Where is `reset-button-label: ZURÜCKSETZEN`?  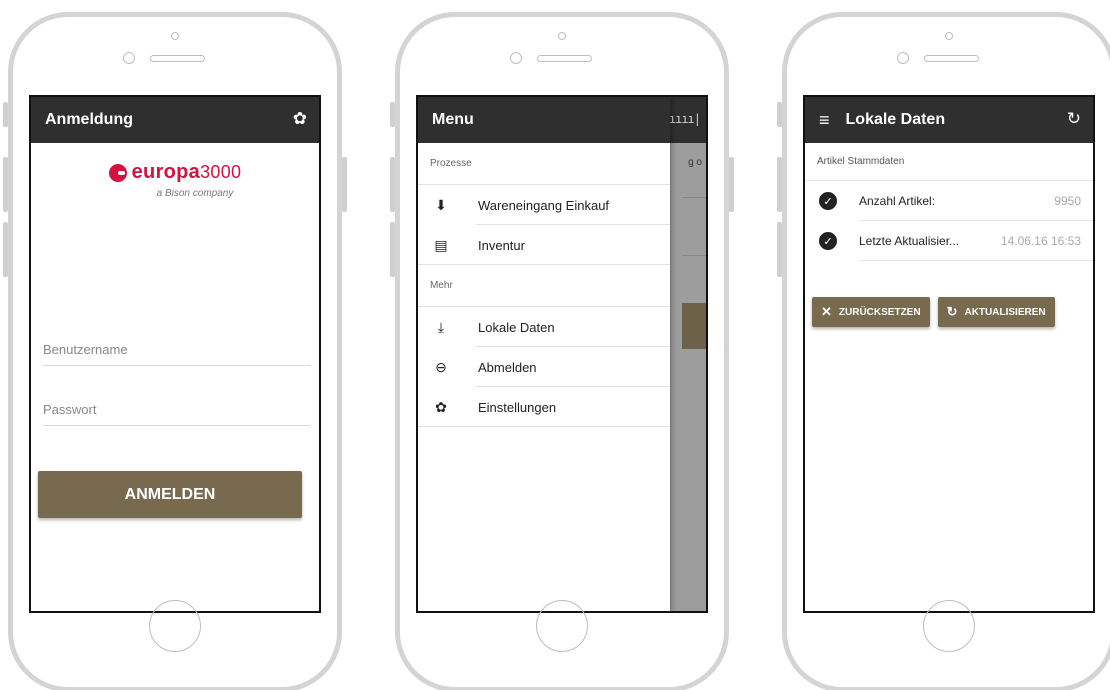
reset-button-label: ZURÜCKSETZEN is located at coordinates (879, 312).